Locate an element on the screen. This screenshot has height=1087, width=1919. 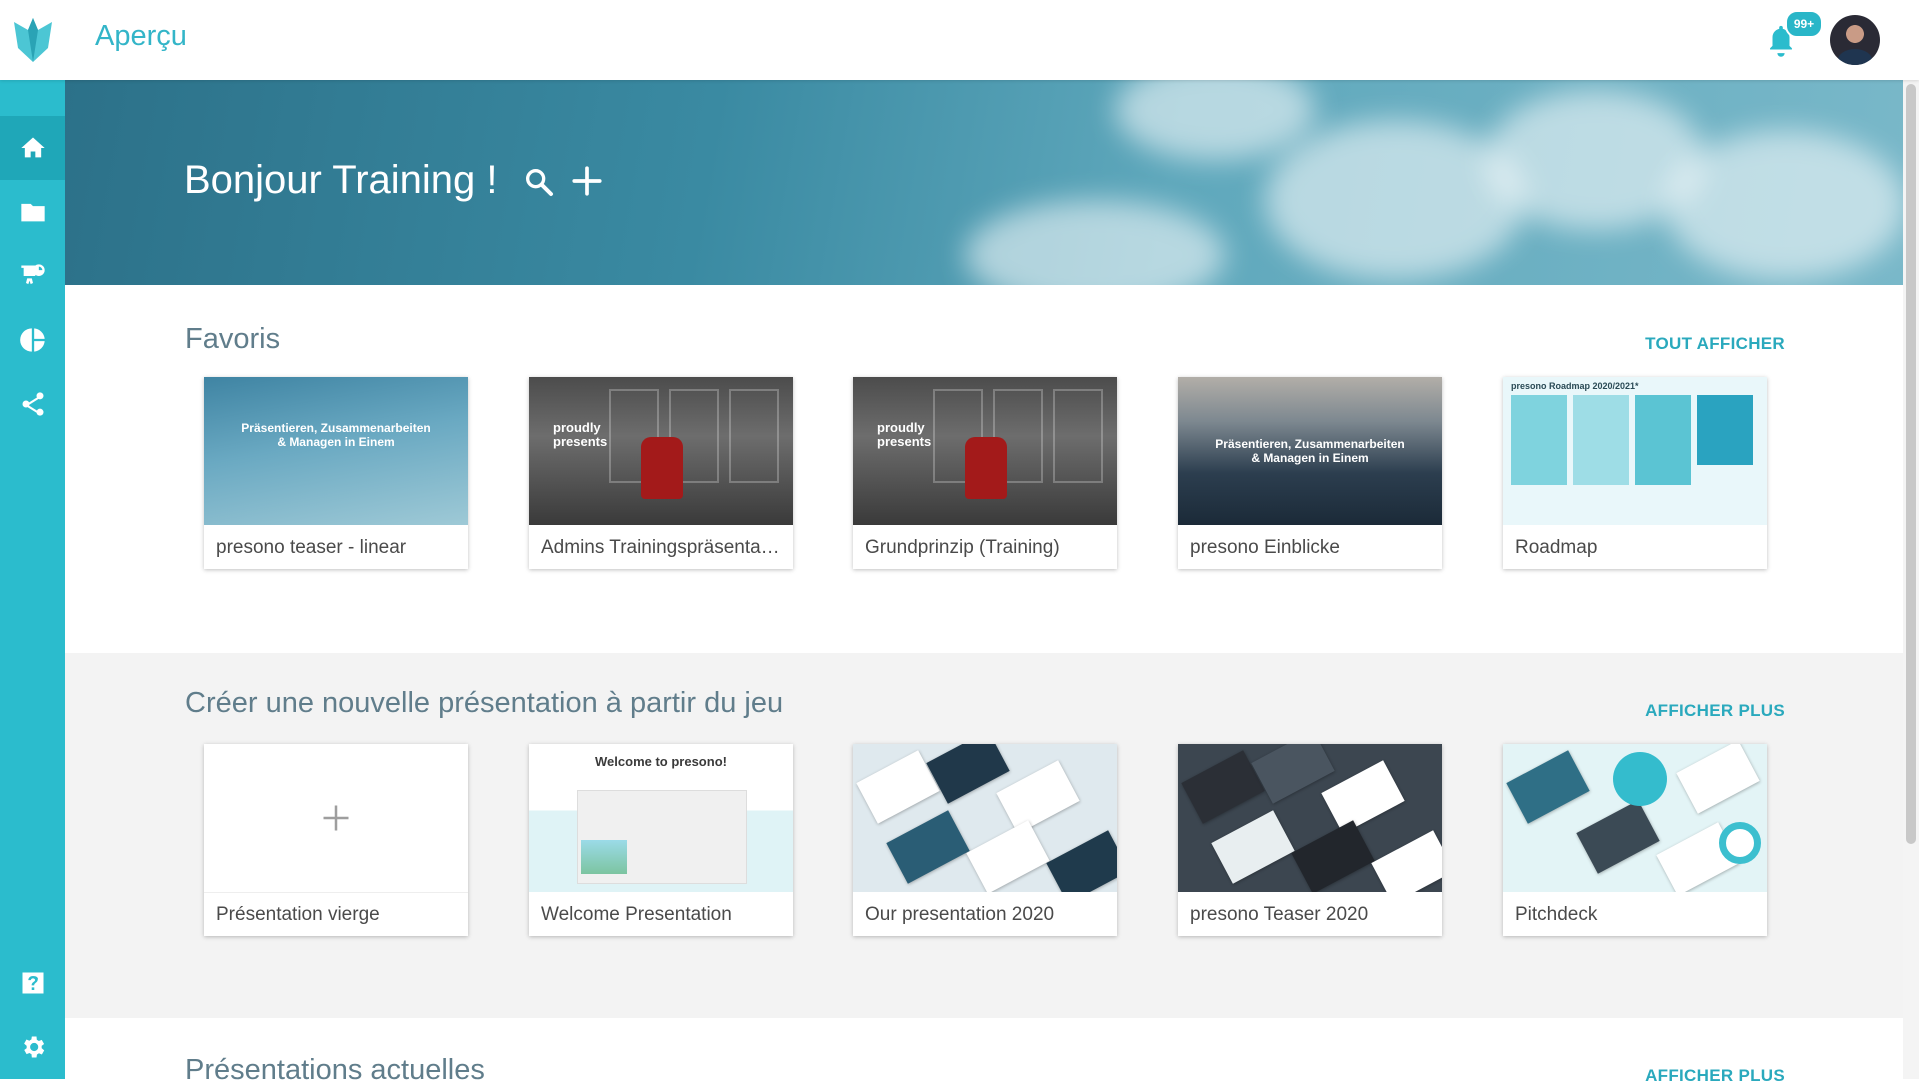
image-placeholder is located at coordinates (604, 857).